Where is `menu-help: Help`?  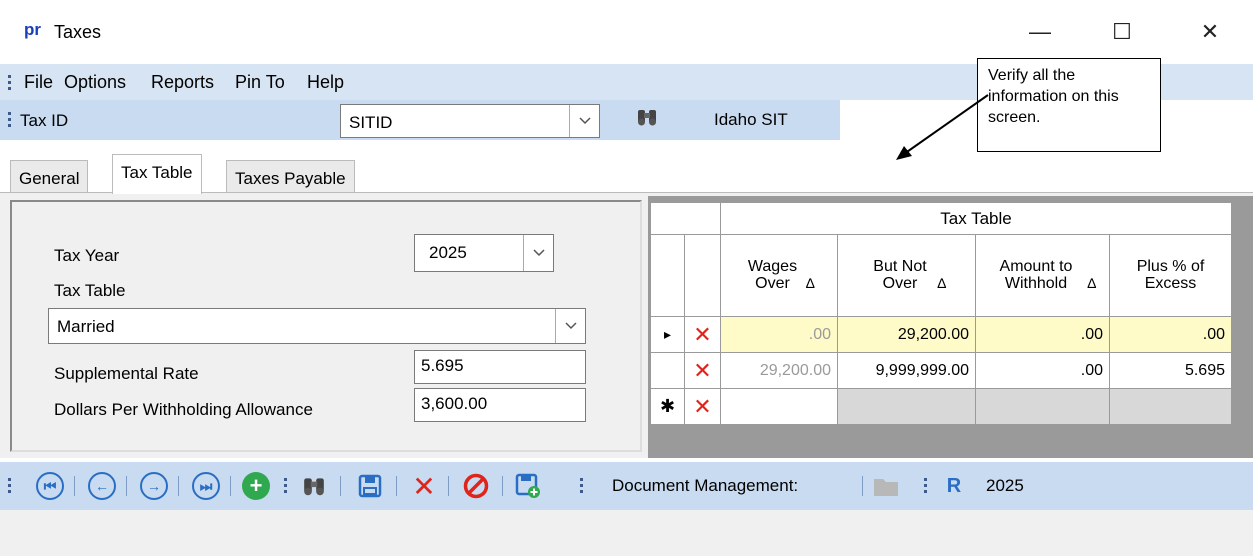 menu-help: Help is located at coordinates (325, 82).